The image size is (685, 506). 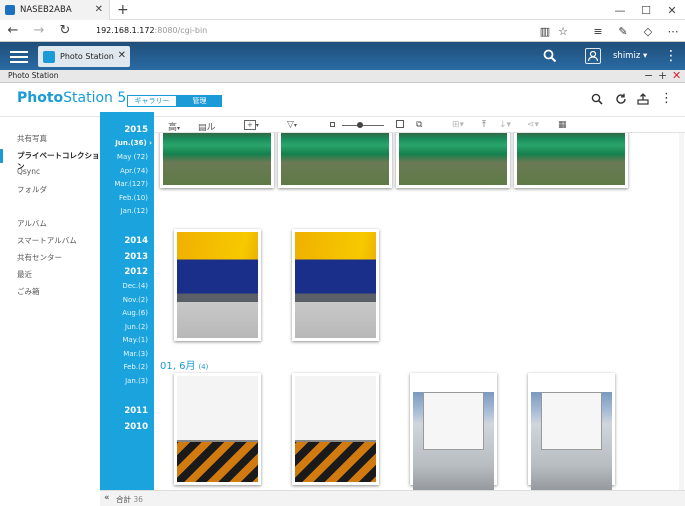 What do you see at coordinates (65, 31) in the screenshot?
I see `refresh-icon: ↻` at bounding box center [65, 31].